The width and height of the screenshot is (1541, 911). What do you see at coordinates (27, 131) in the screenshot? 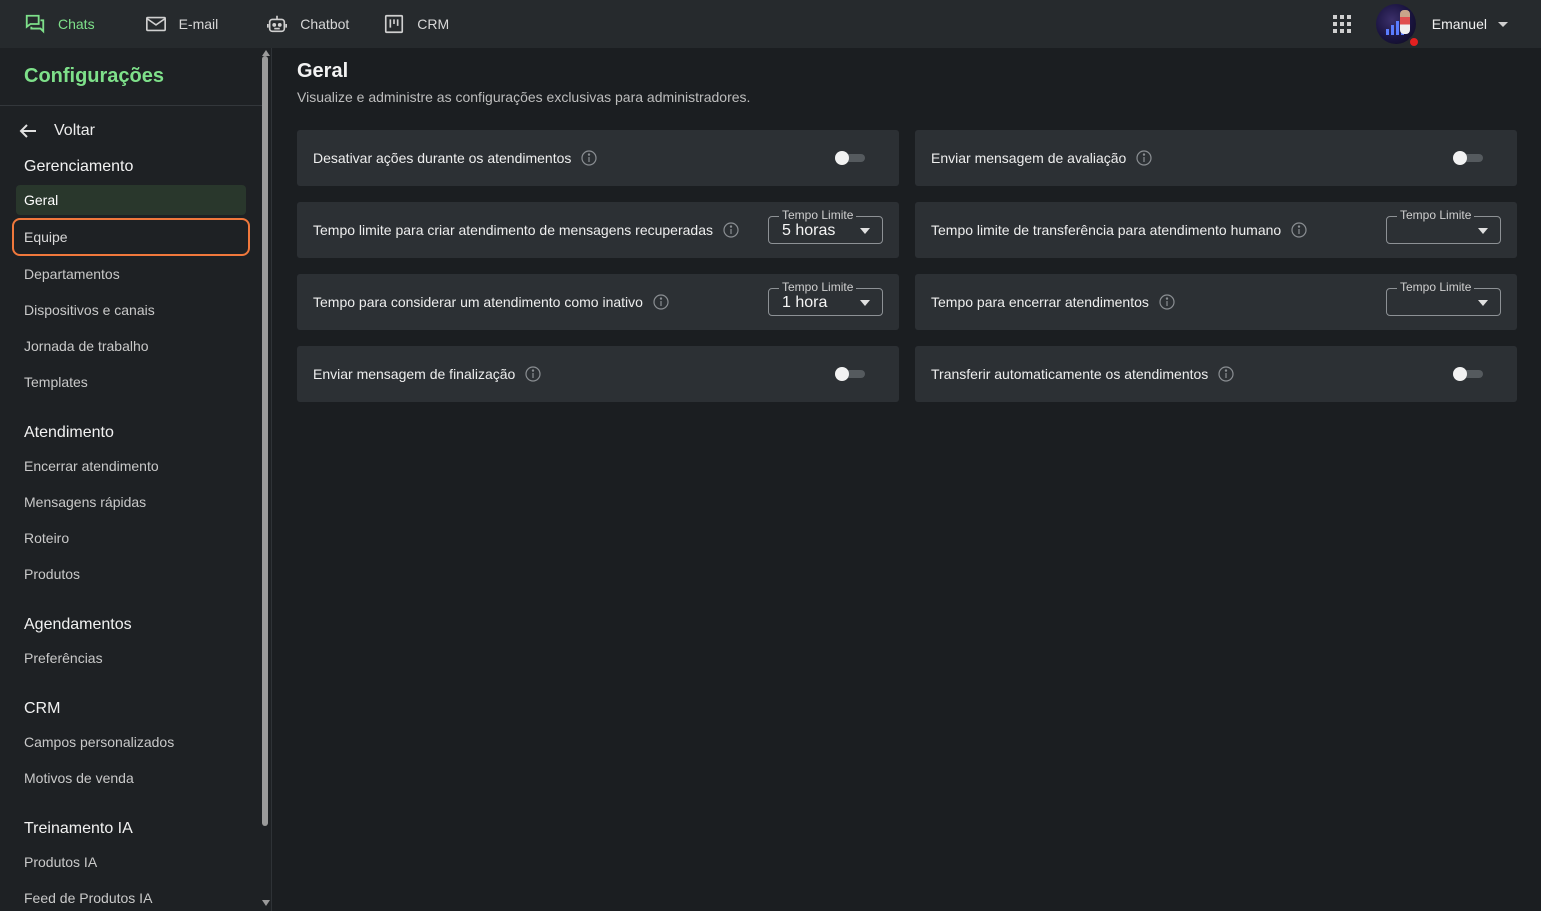
I see `arrow-left-icon` at bounding box center [27, 131].